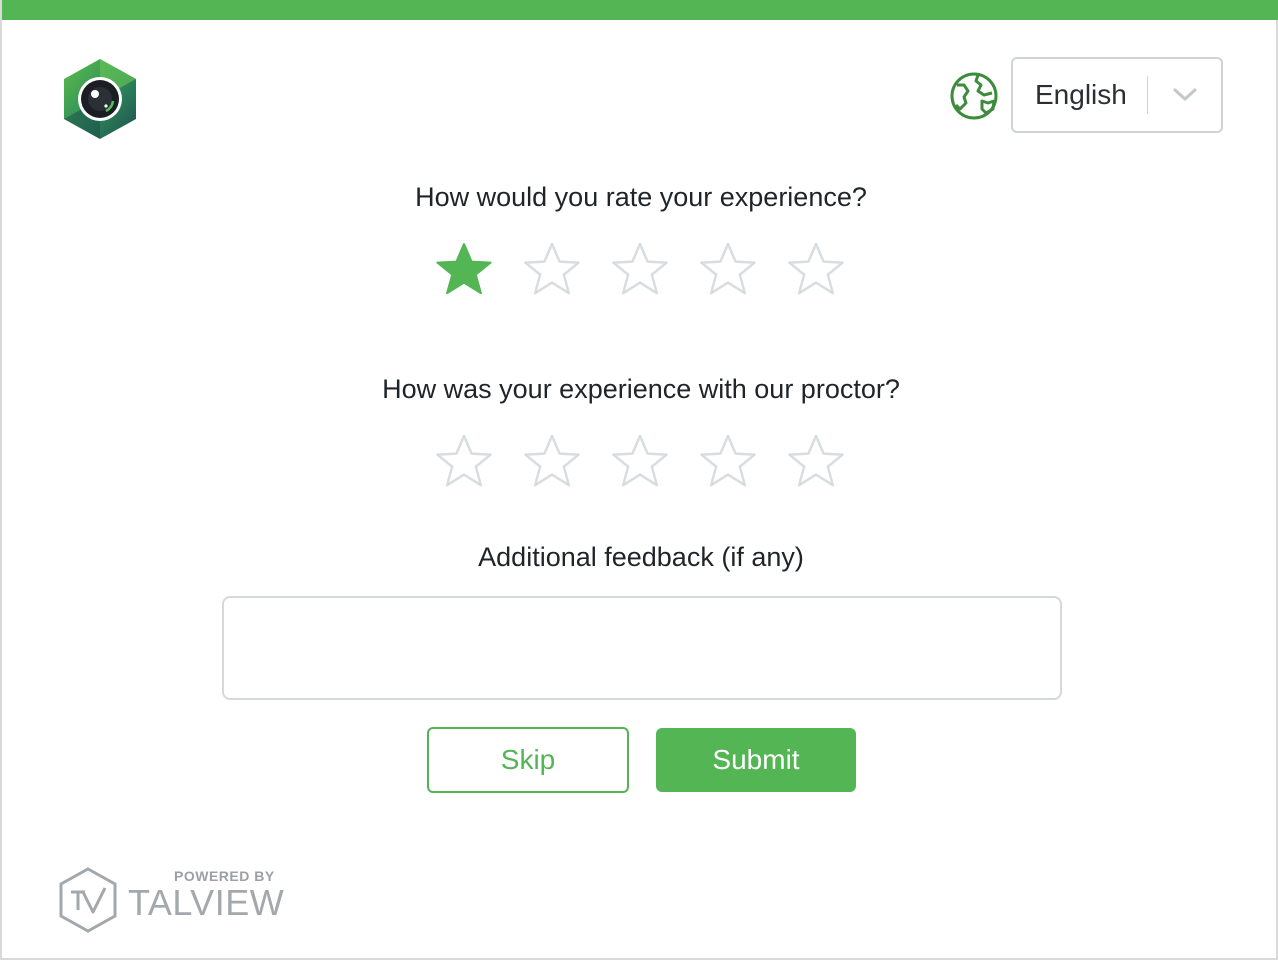 This screenshot has width=1278, height=960. Describe the element at coordinates (756, 760) in the screenshot. I see `submit-button: Submit` at that location.